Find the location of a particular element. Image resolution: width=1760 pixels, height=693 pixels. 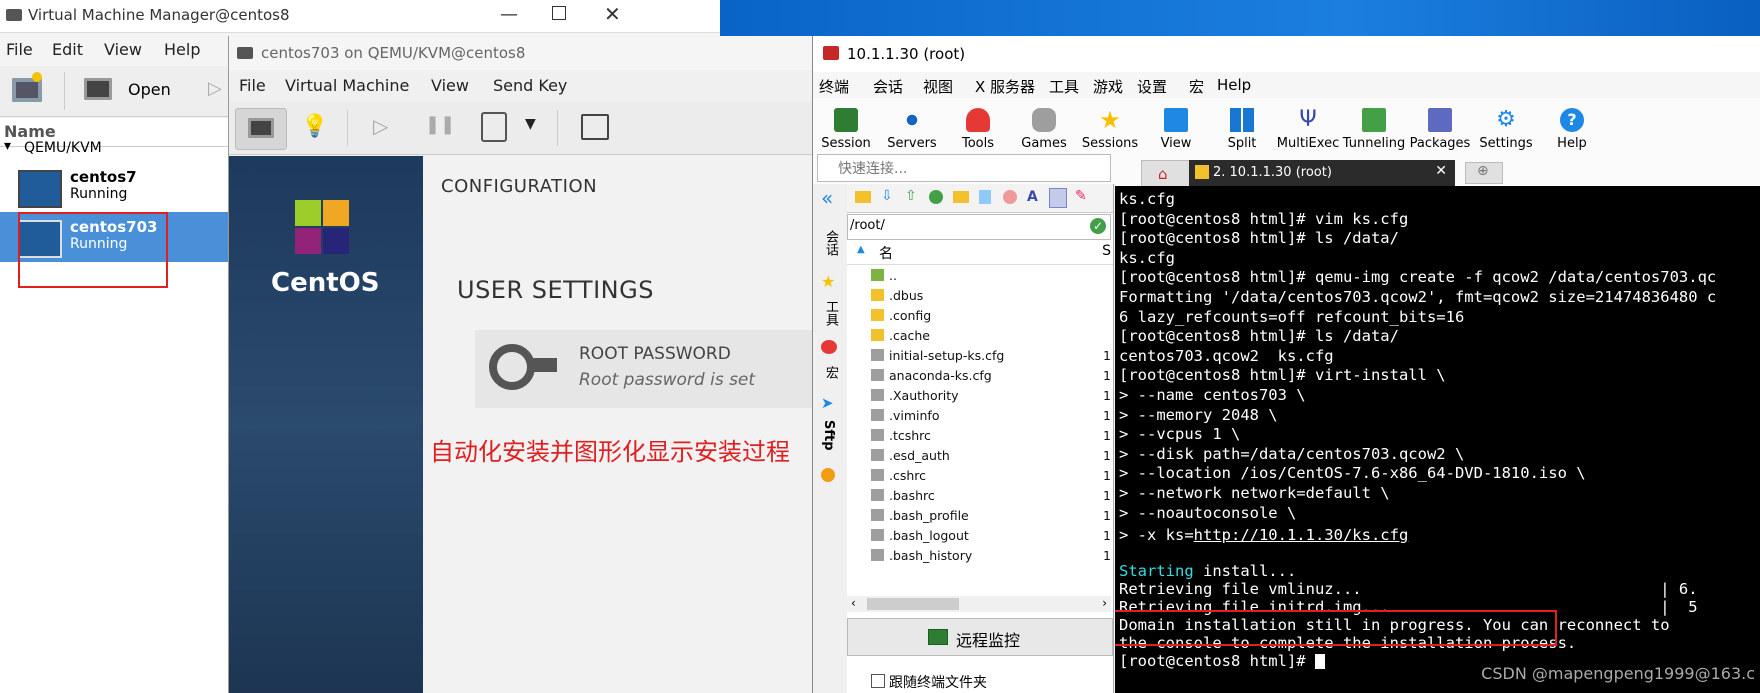

rename-icon: A is located at coordinates (1032, 197).